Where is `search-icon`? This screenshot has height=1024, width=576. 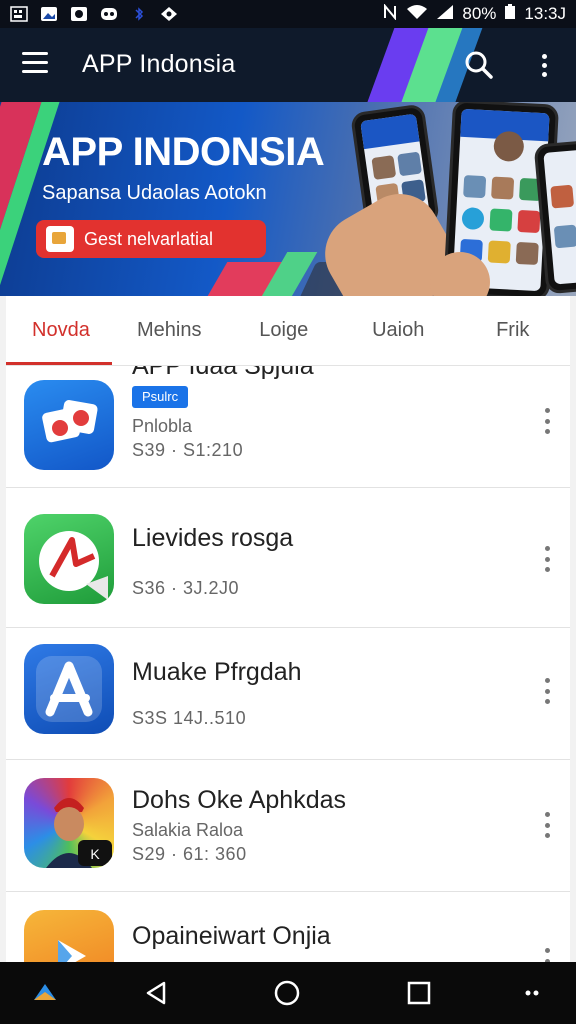
search-icon is located at coordinates (479, 65).